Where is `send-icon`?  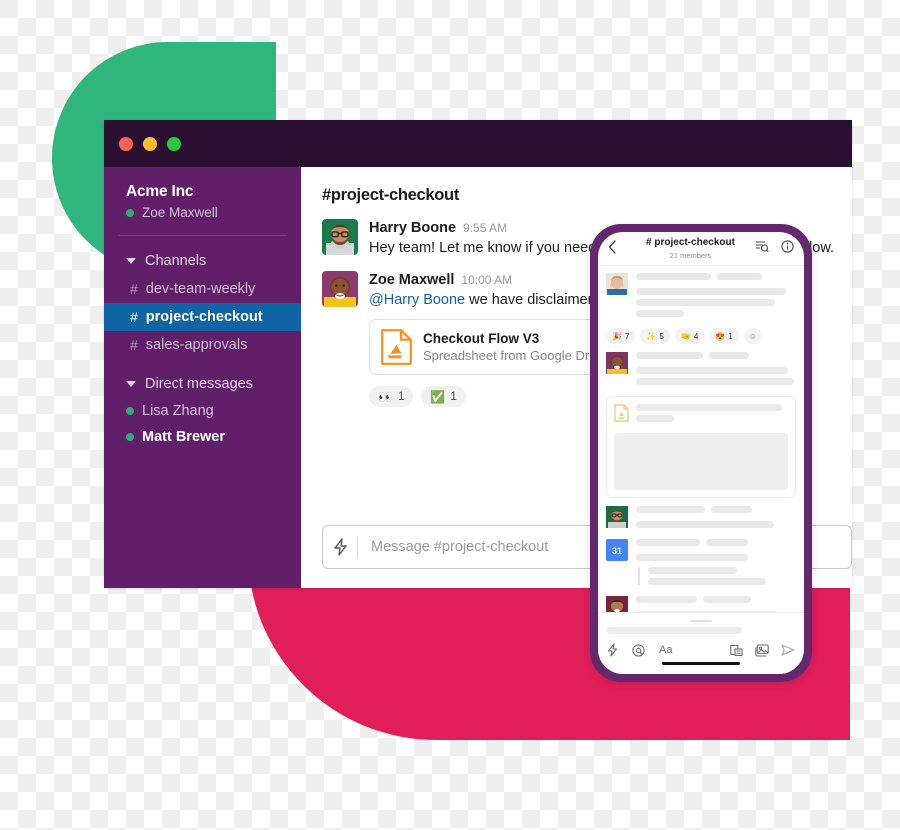 send-icon is located at coordinates (788, 650).